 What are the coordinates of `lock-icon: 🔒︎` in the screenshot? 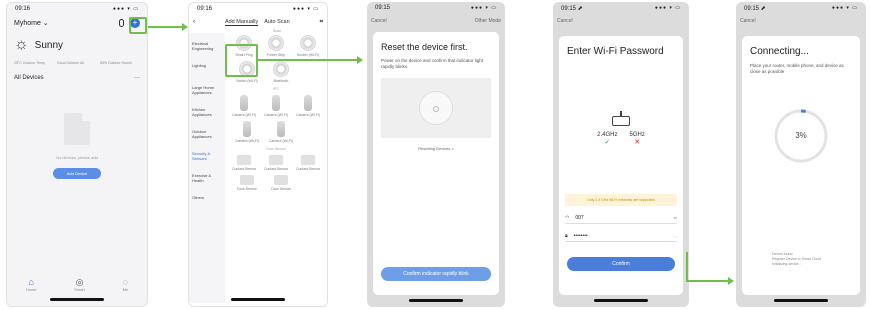 It's located at (566, 235).